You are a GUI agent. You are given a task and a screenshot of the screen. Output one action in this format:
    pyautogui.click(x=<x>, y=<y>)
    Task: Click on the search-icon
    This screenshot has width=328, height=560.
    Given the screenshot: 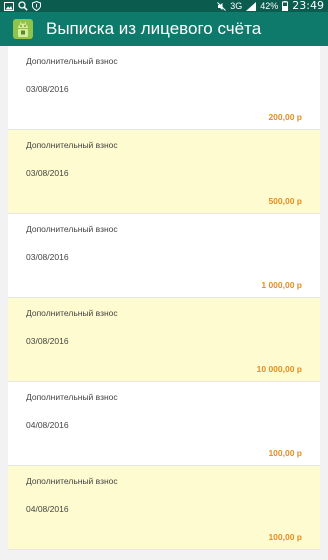 What is the action you would take?
    pyautogui.click(x=23, y=6)
    